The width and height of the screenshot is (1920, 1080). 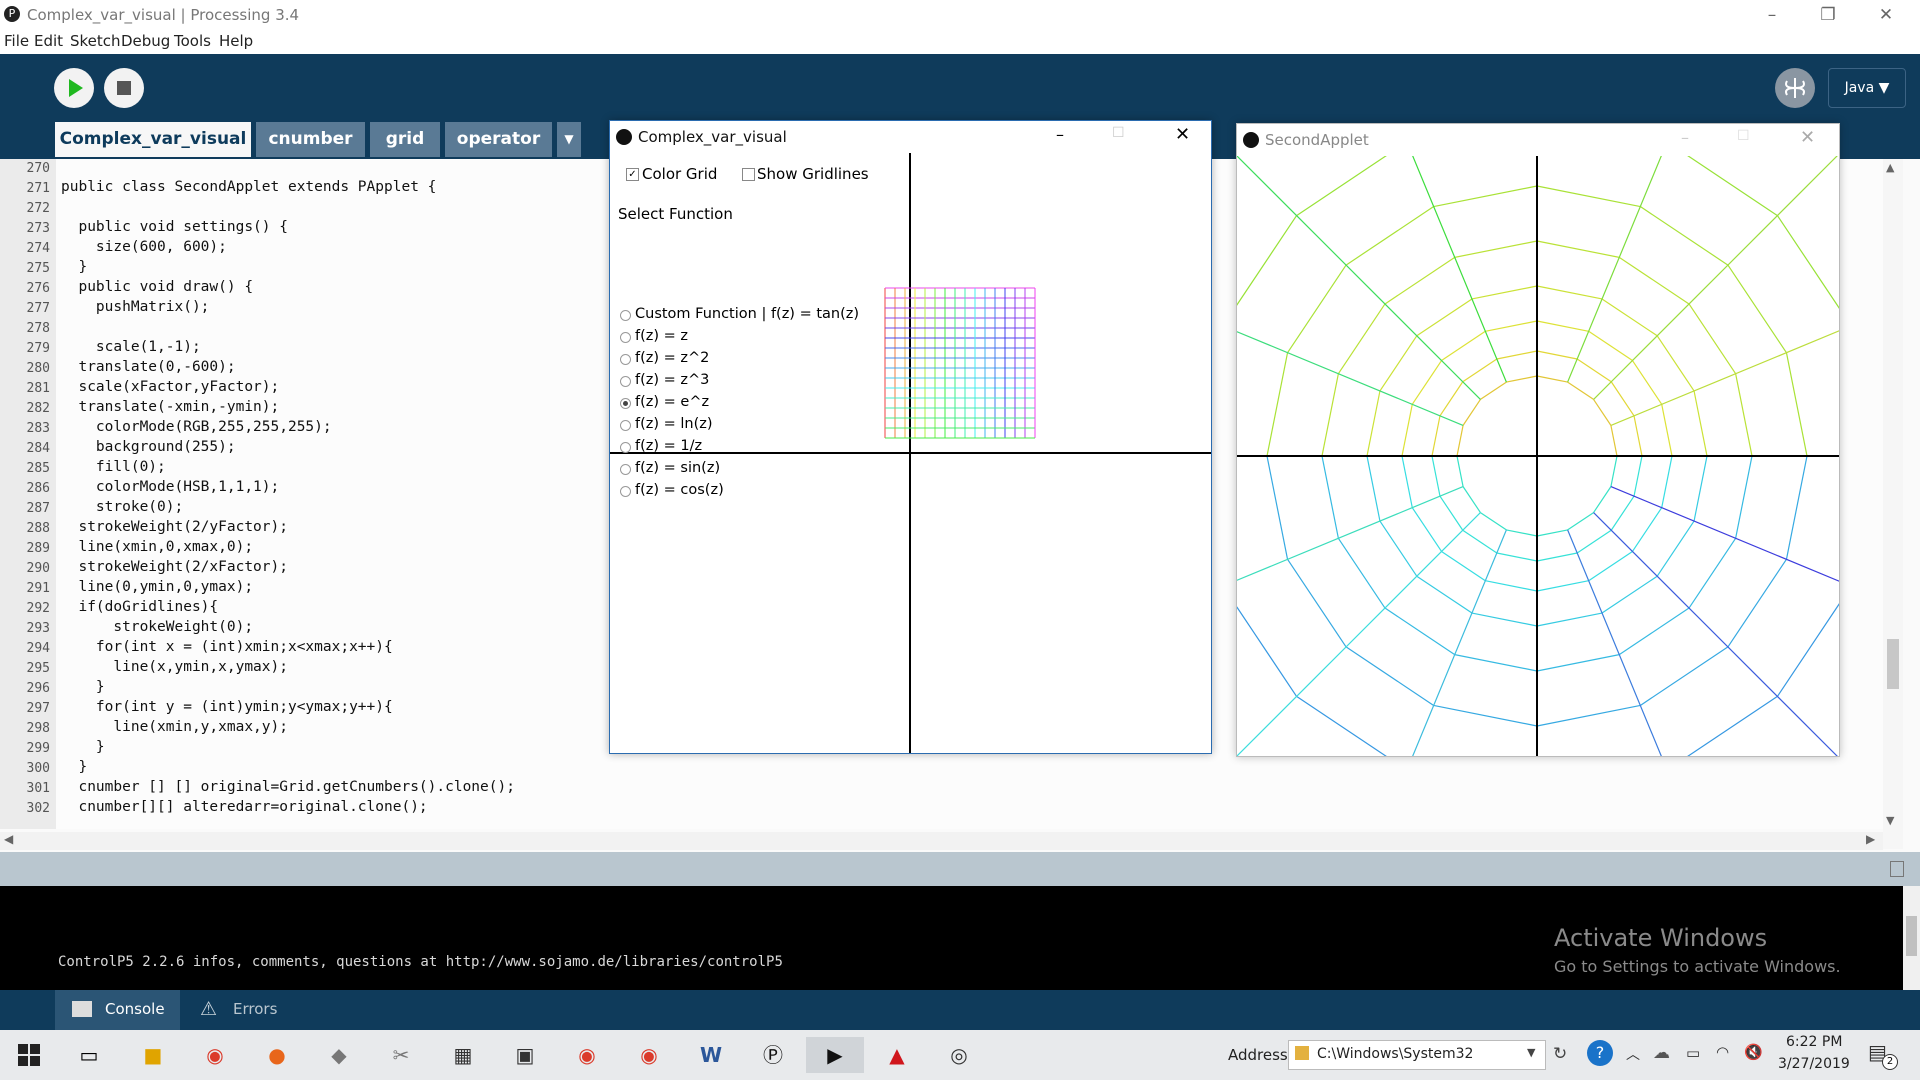 I want to click on code-line: cnumber[][] alteredarr=original.clone();, so click(x=244, y=807).